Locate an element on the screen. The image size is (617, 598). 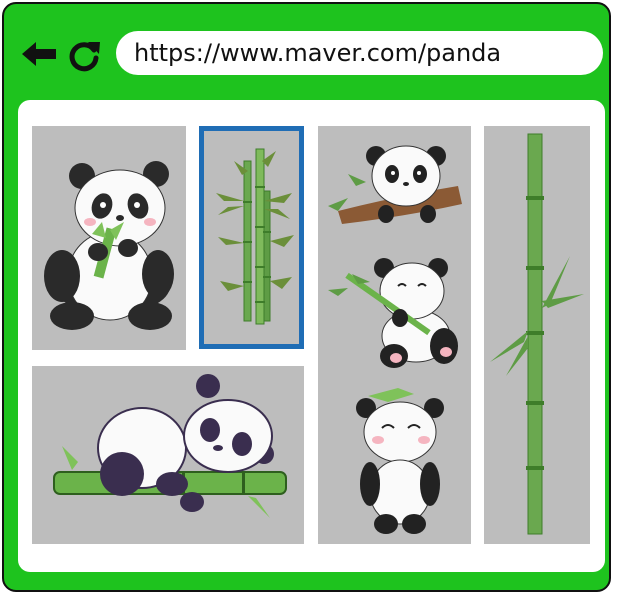
bamboo-stalk-image is located at coordinates (537, 334).